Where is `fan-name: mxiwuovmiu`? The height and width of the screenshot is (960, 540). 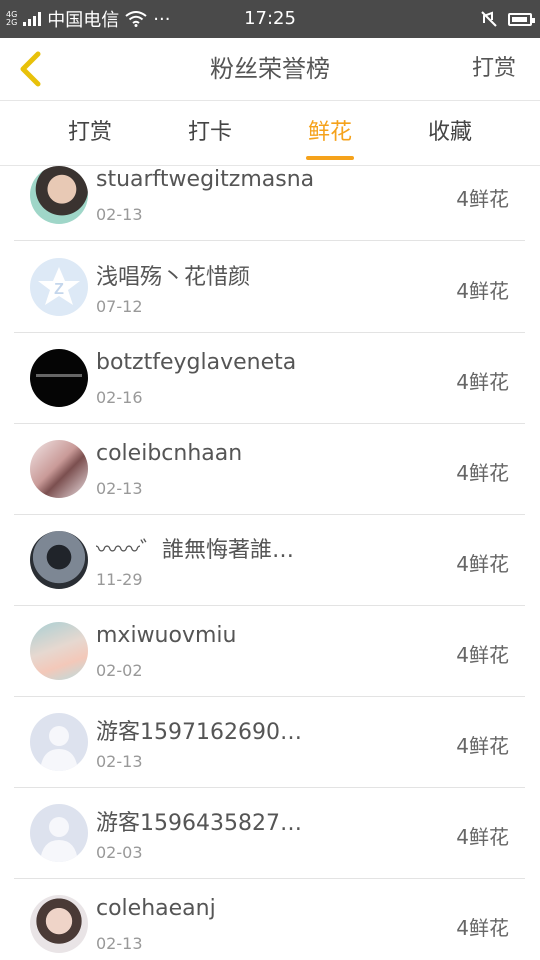
fan-name: mxiwuovmiu is located at coordinates (166, 635).